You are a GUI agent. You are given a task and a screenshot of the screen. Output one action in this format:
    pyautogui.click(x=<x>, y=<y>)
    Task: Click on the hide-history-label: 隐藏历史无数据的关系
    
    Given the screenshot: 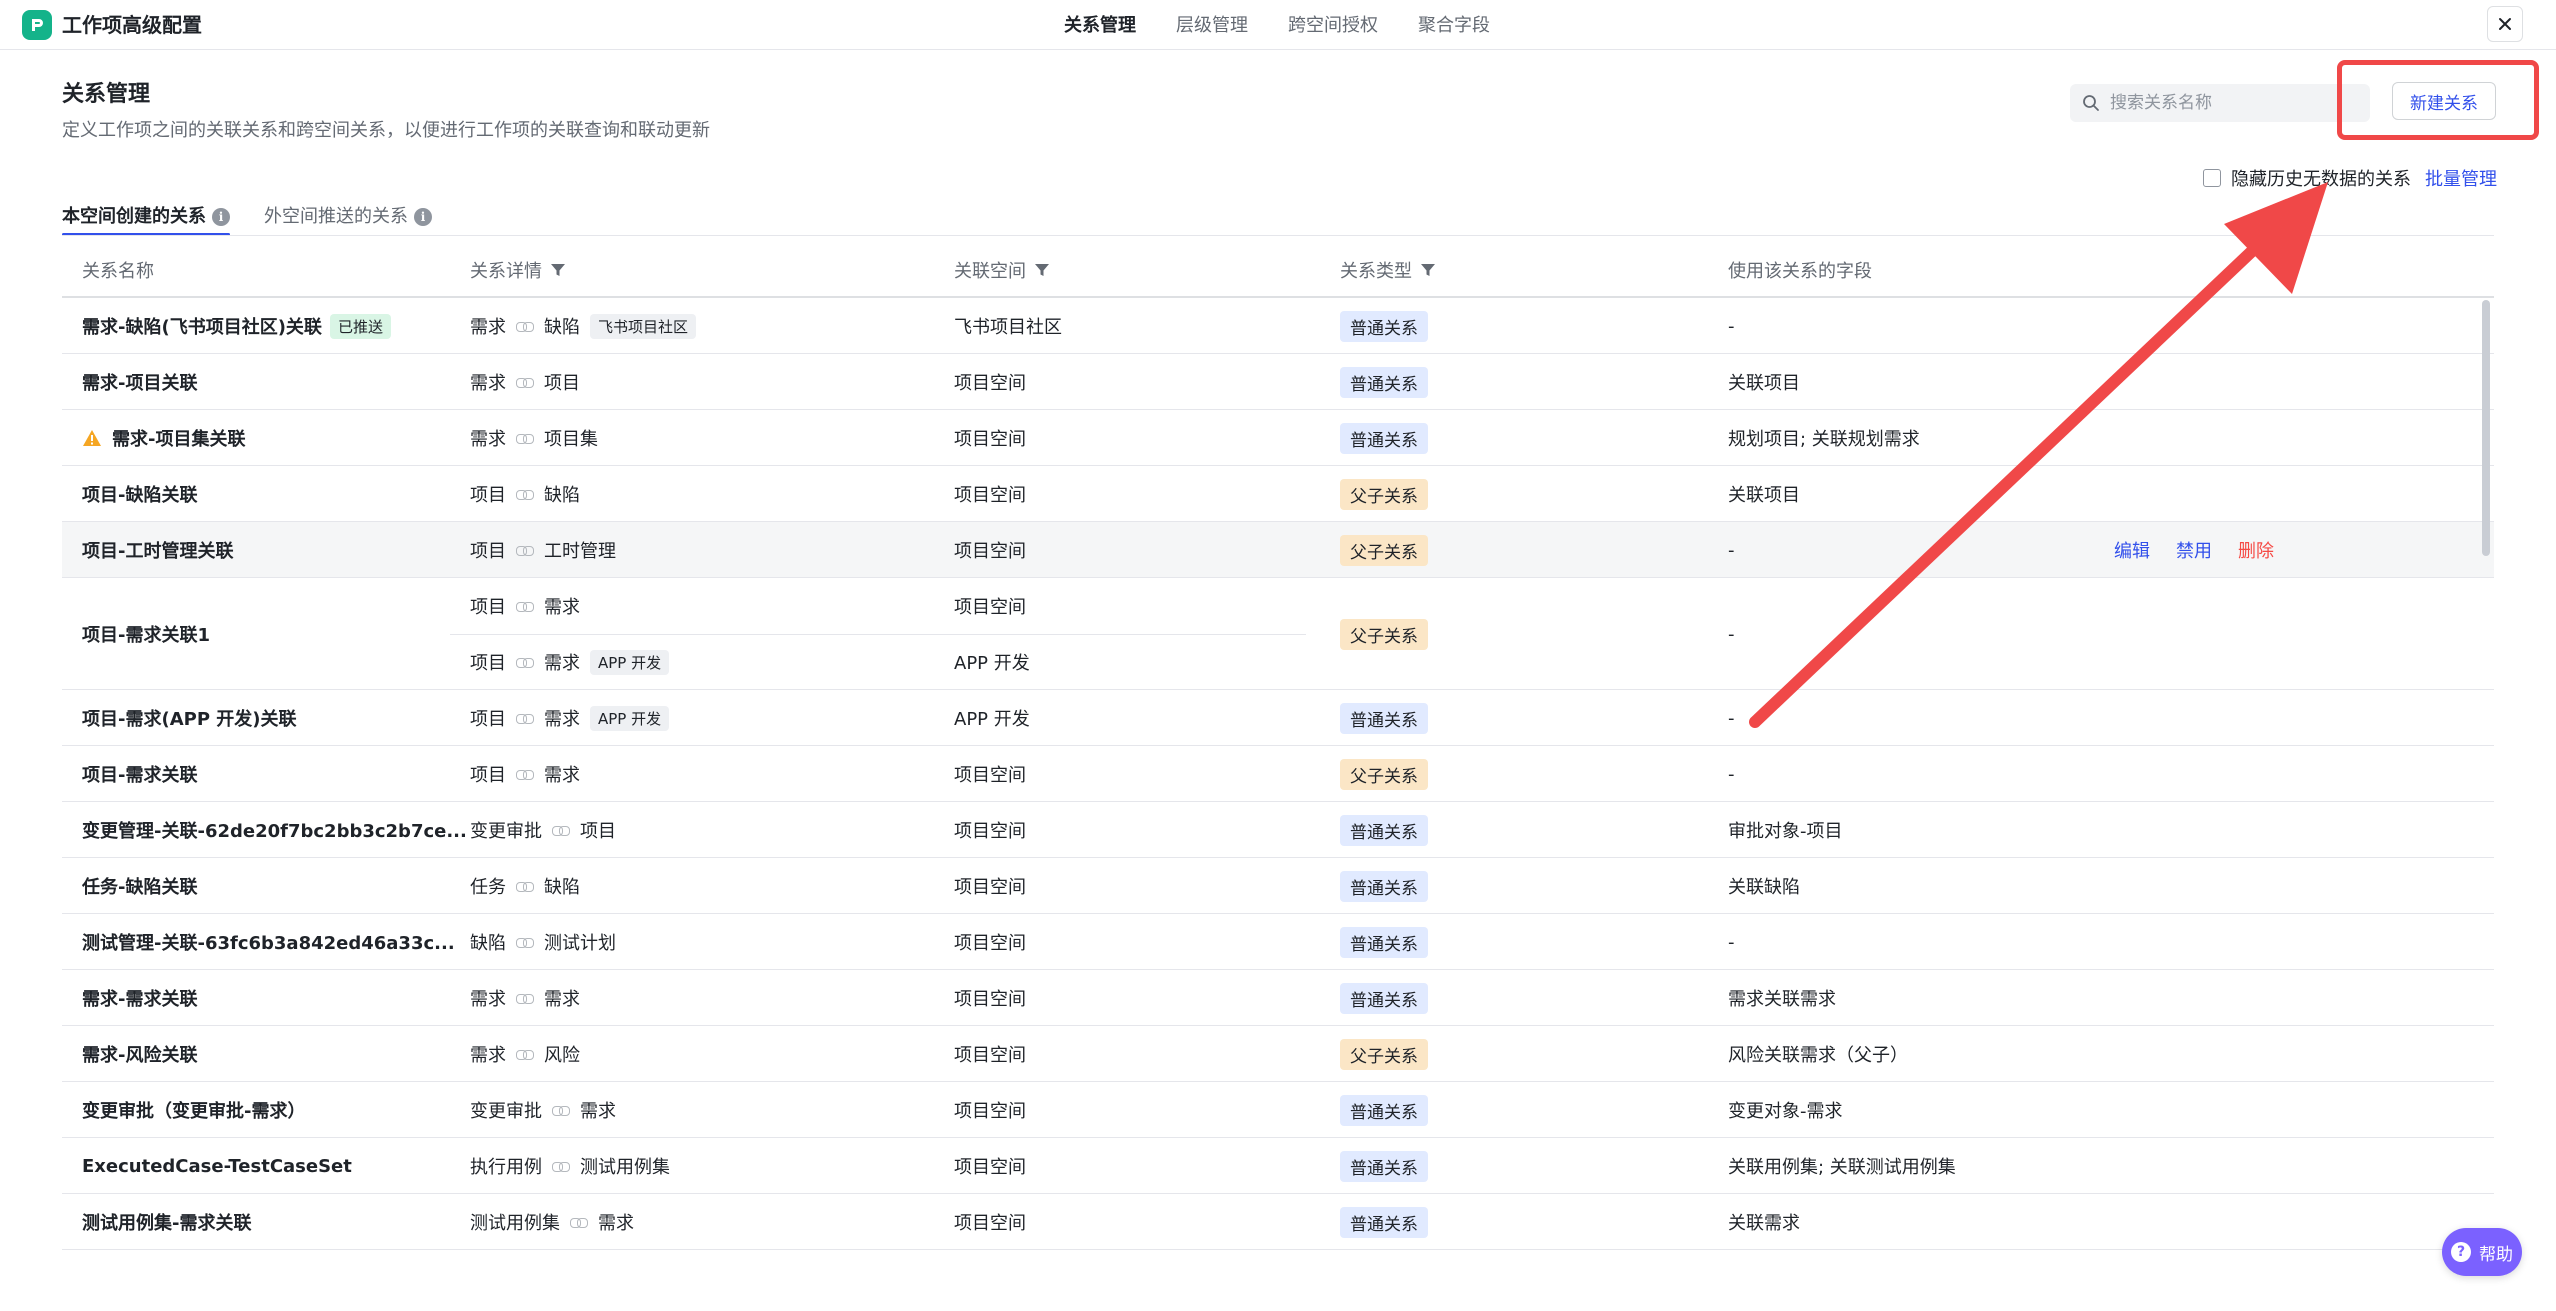 What is the action you would take?
    pyautogui.click(x=2321, y=179)
    